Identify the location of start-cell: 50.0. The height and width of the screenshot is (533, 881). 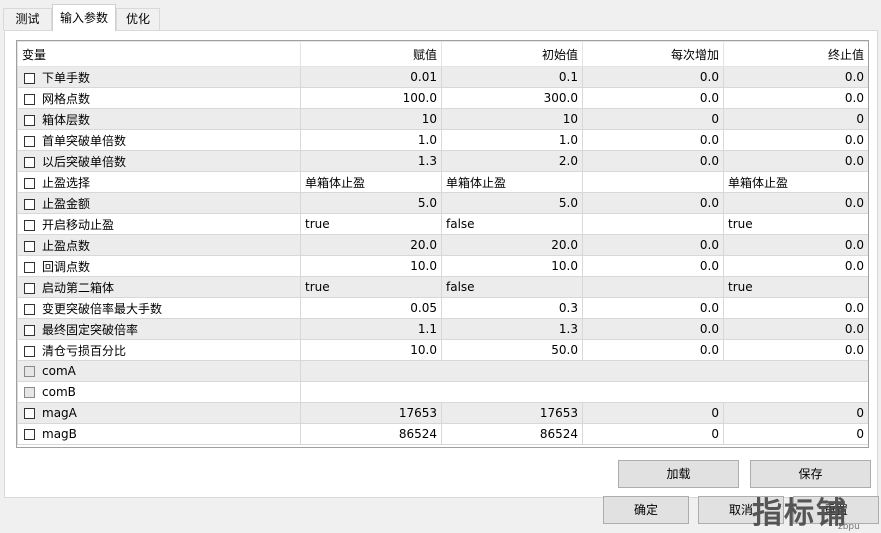
(512, 350).